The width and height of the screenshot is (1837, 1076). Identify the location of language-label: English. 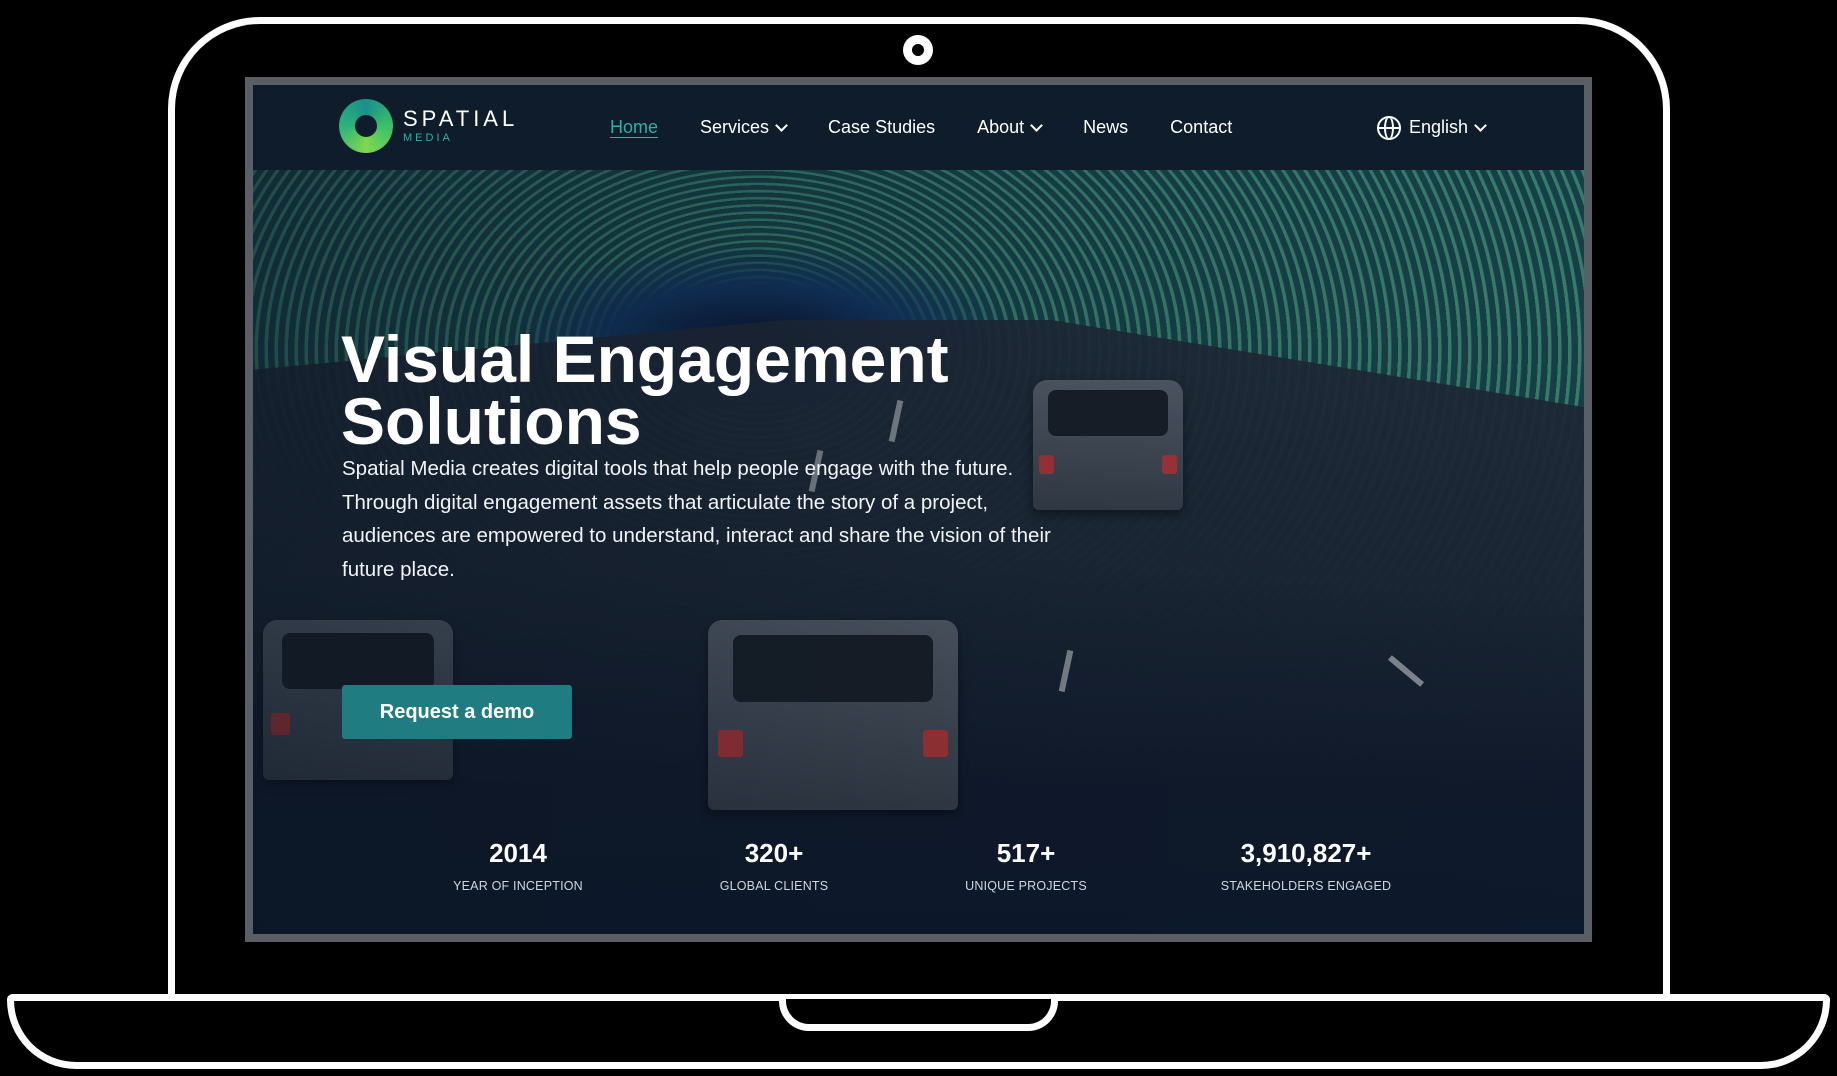
(1439, 127).